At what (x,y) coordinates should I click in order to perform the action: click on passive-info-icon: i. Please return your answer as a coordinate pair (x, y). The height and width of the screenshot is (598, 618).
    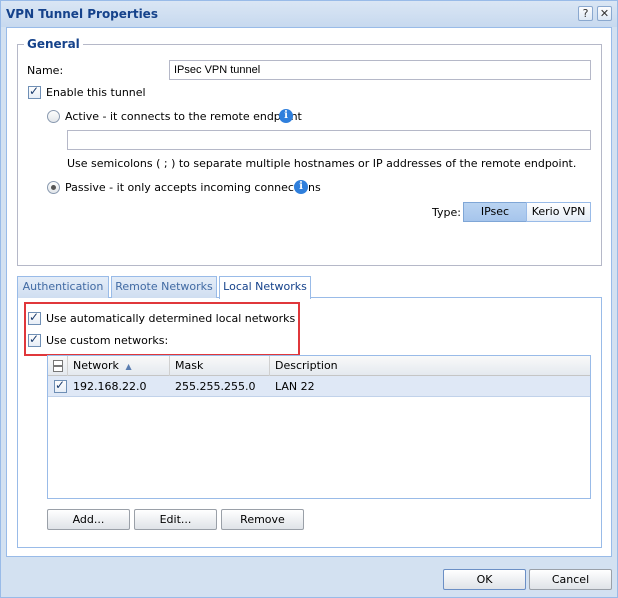
    Looking at the image, I should click on (301, 187).